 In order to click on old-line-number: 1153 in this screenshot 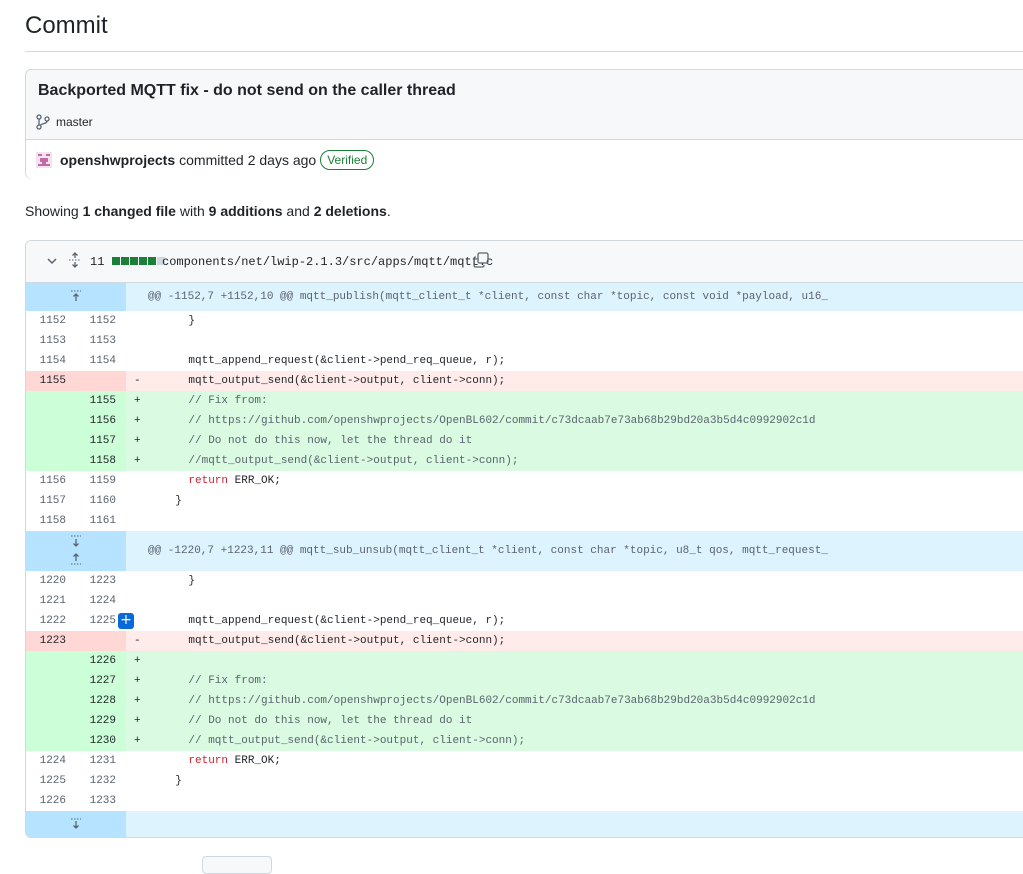, I will do `click(46, 341)`.